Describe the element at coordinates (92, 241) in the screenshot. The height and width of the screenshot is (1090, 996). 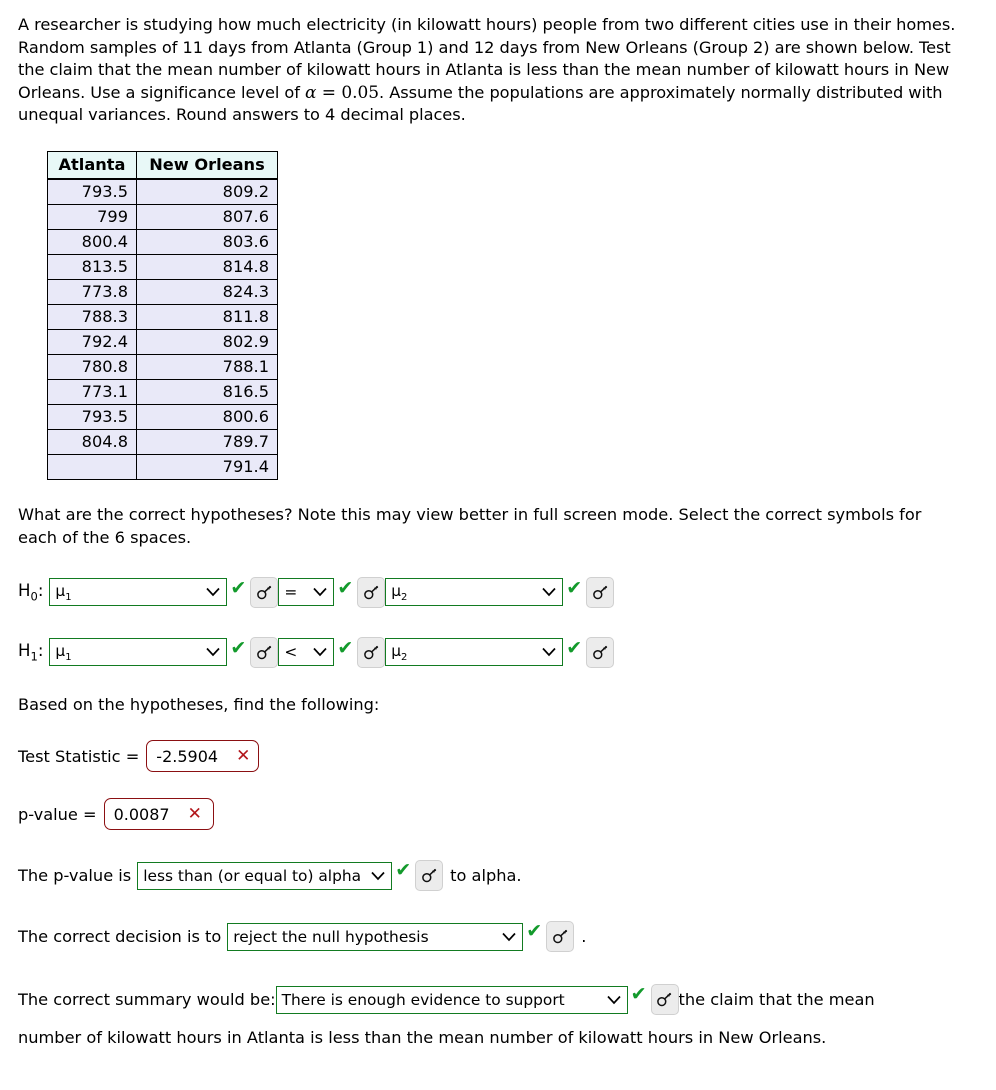
I see `cell-atlanta: 800.4` at that location.